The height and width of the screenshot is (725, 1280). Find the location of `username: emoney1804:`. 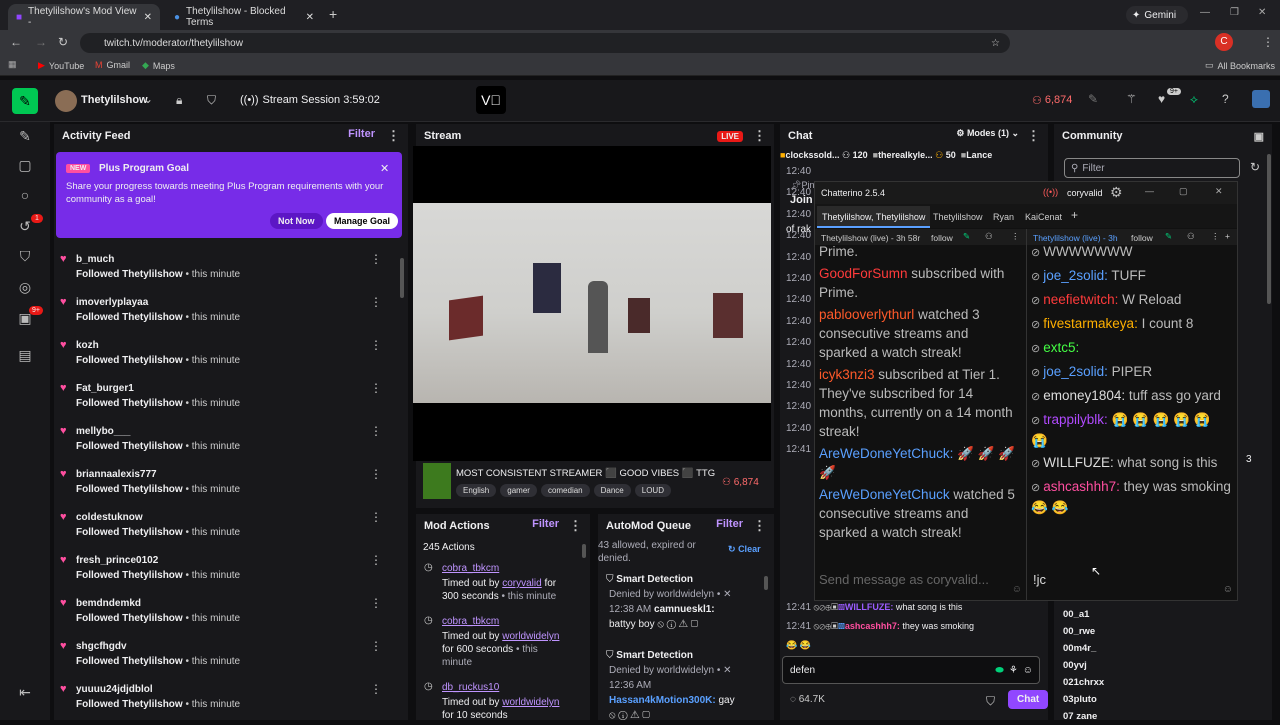

username: emoney1804: is located at coordinates (1084, 395).